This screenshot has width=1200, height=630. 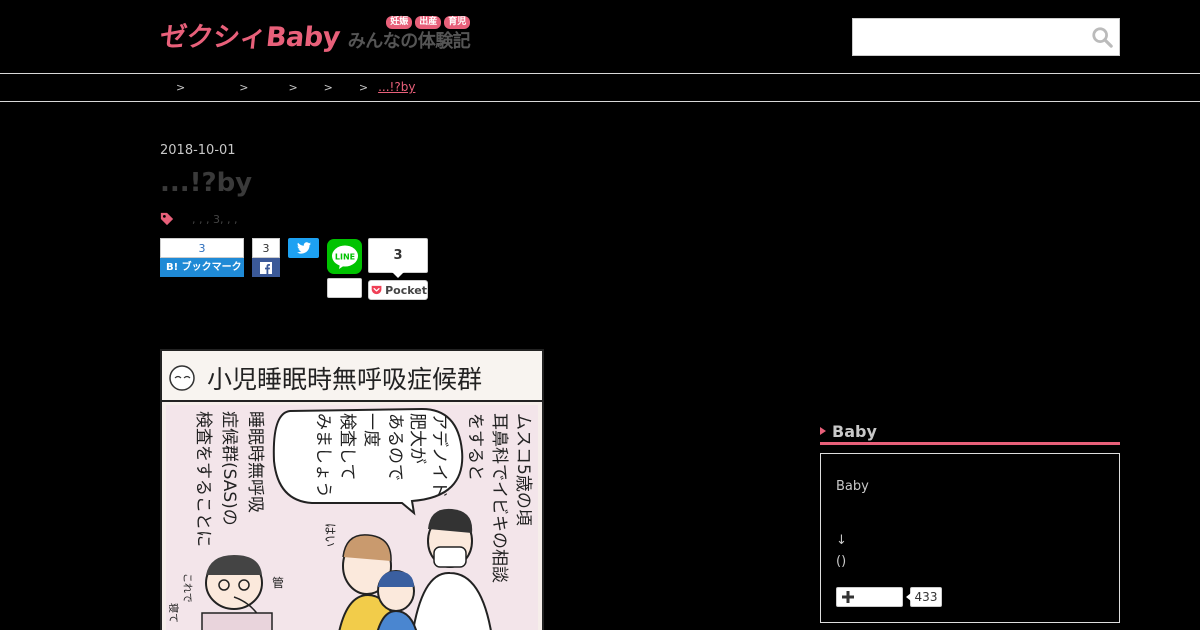 What do you see at coordinates (402, 87) in the screenshot?
I see `breadcrumb-current: ...!?by` at bounding box center [402, 87].